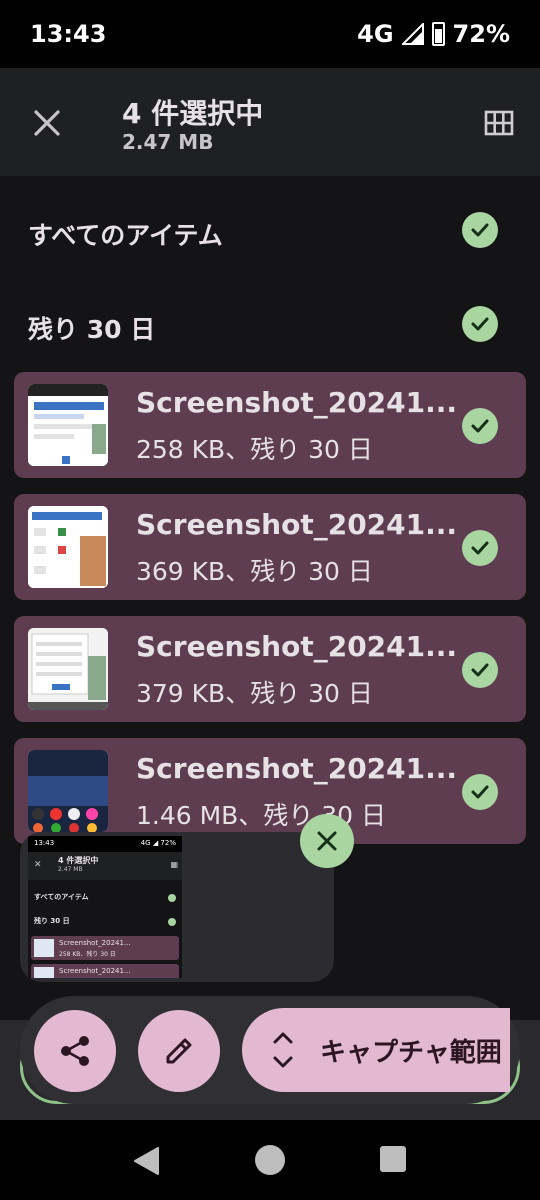 This screenshot has height=1200, width=540. What do you see at coordinates (105, 948) in the screenshot?
I see `preview-row: Screenshot_20241... 258 KB、残り 30 日` at bounding box center [105, 948].